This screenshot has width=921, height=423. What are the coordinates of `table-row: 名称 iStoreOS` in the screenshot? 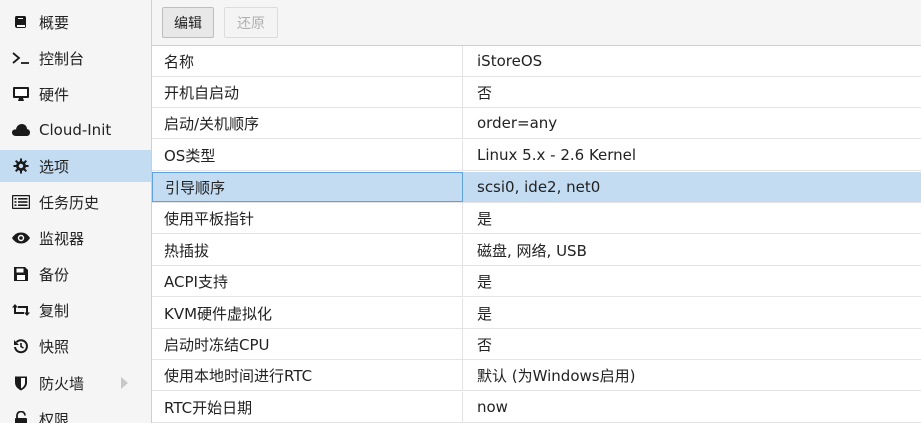 It's located at (536, 61).